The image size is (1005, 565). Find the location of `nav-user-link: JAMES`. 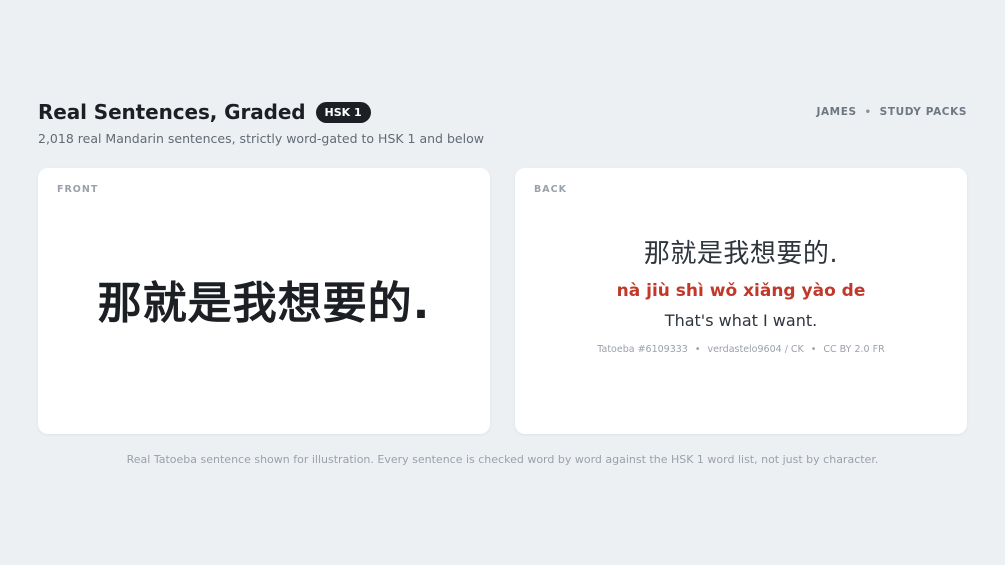

nav-user-link: JAMES is located at coordinates (836, 112).